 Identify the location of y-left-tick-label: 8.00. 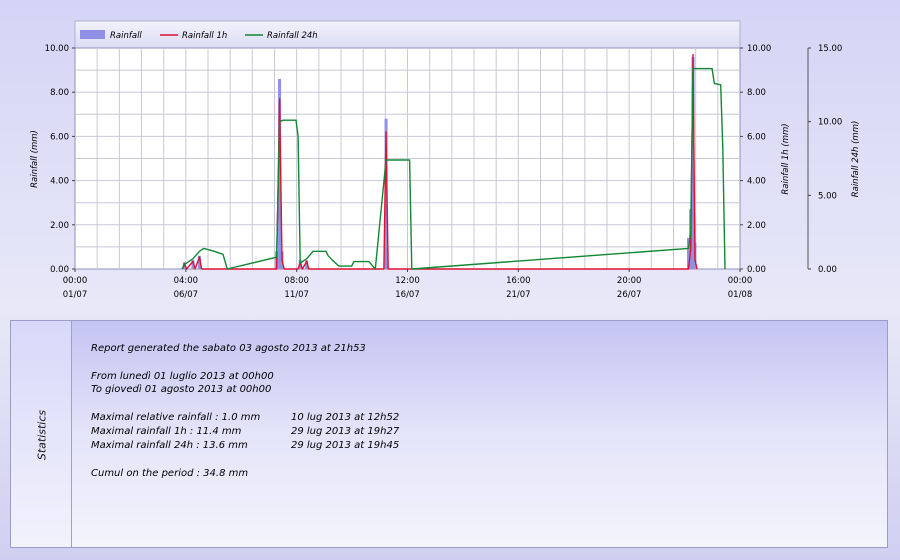
(59, 93).